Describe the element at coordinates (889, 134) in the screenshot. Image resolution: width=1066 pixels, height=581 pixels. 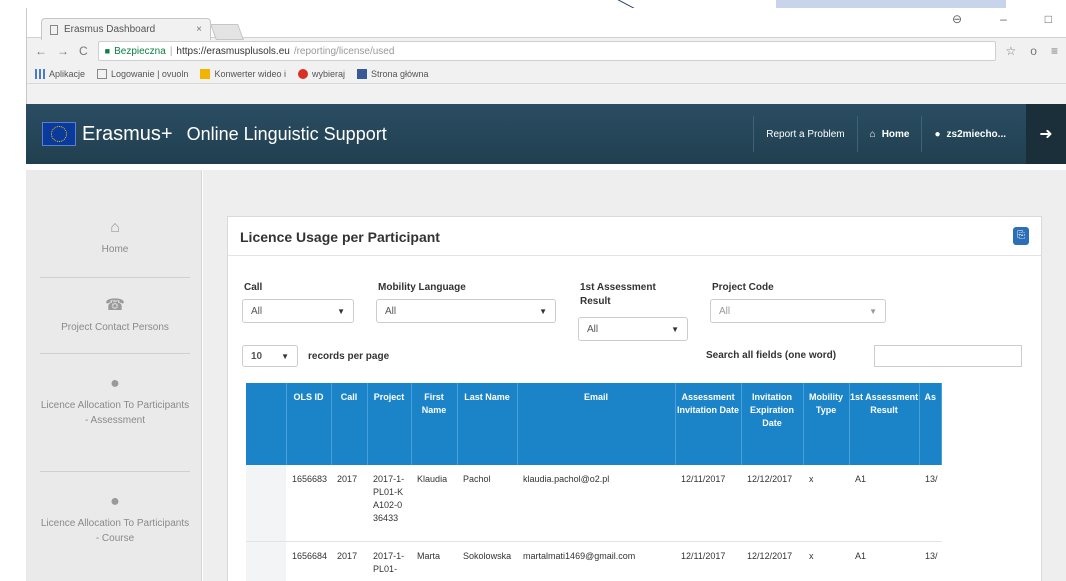
I see `home-link: ⌂ Home` at that location.